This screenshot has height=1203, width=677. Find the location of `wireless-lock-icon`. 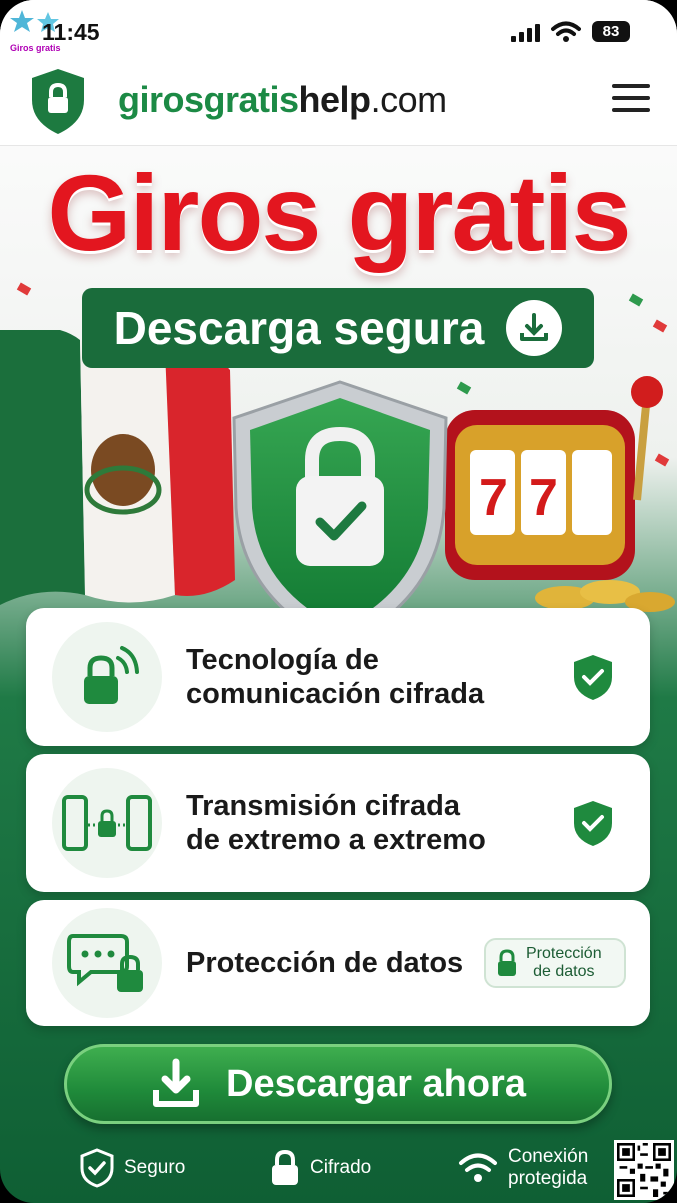

wireless-lock-icon is located at coordinates (107, 677).